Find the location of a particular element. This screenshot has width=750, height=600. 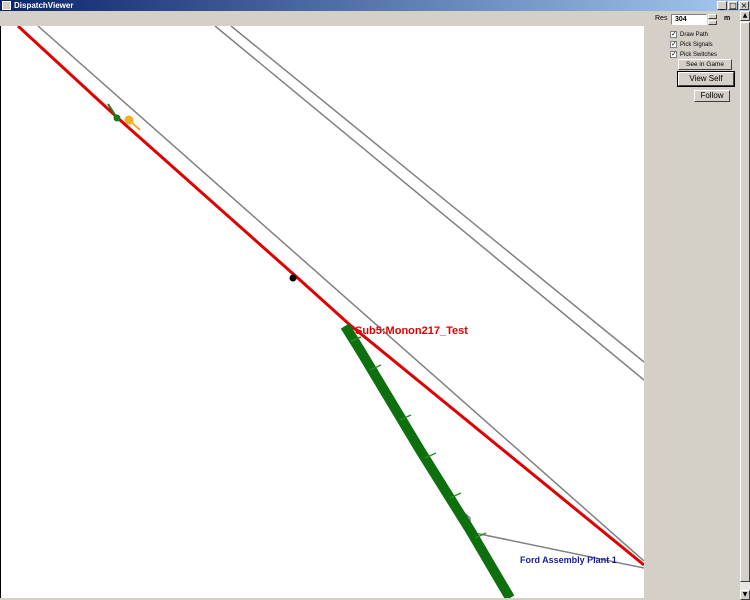

place-label: Ford Assembly Plant 1 is located at coordinates (568, 560).